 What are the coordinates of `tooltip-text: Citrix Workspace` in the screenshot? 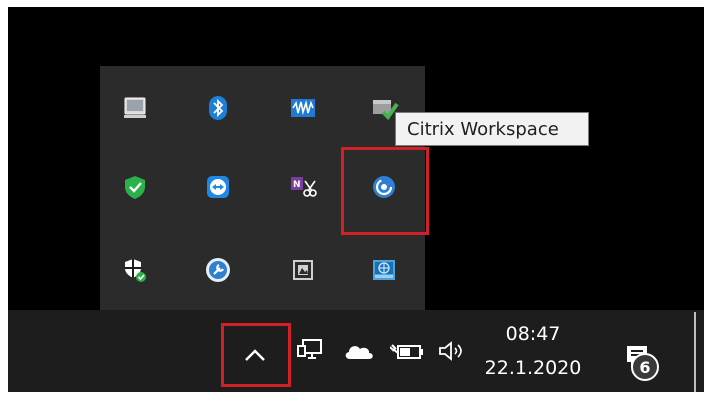 It's located at (483, 129).